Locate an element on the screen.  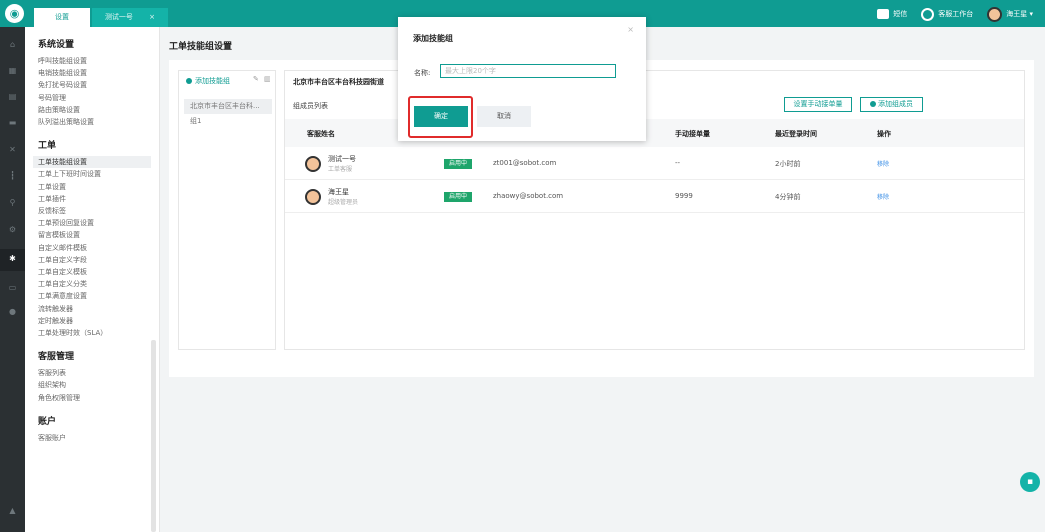
confirm-highlight-box is located at coordinates (440, 117).